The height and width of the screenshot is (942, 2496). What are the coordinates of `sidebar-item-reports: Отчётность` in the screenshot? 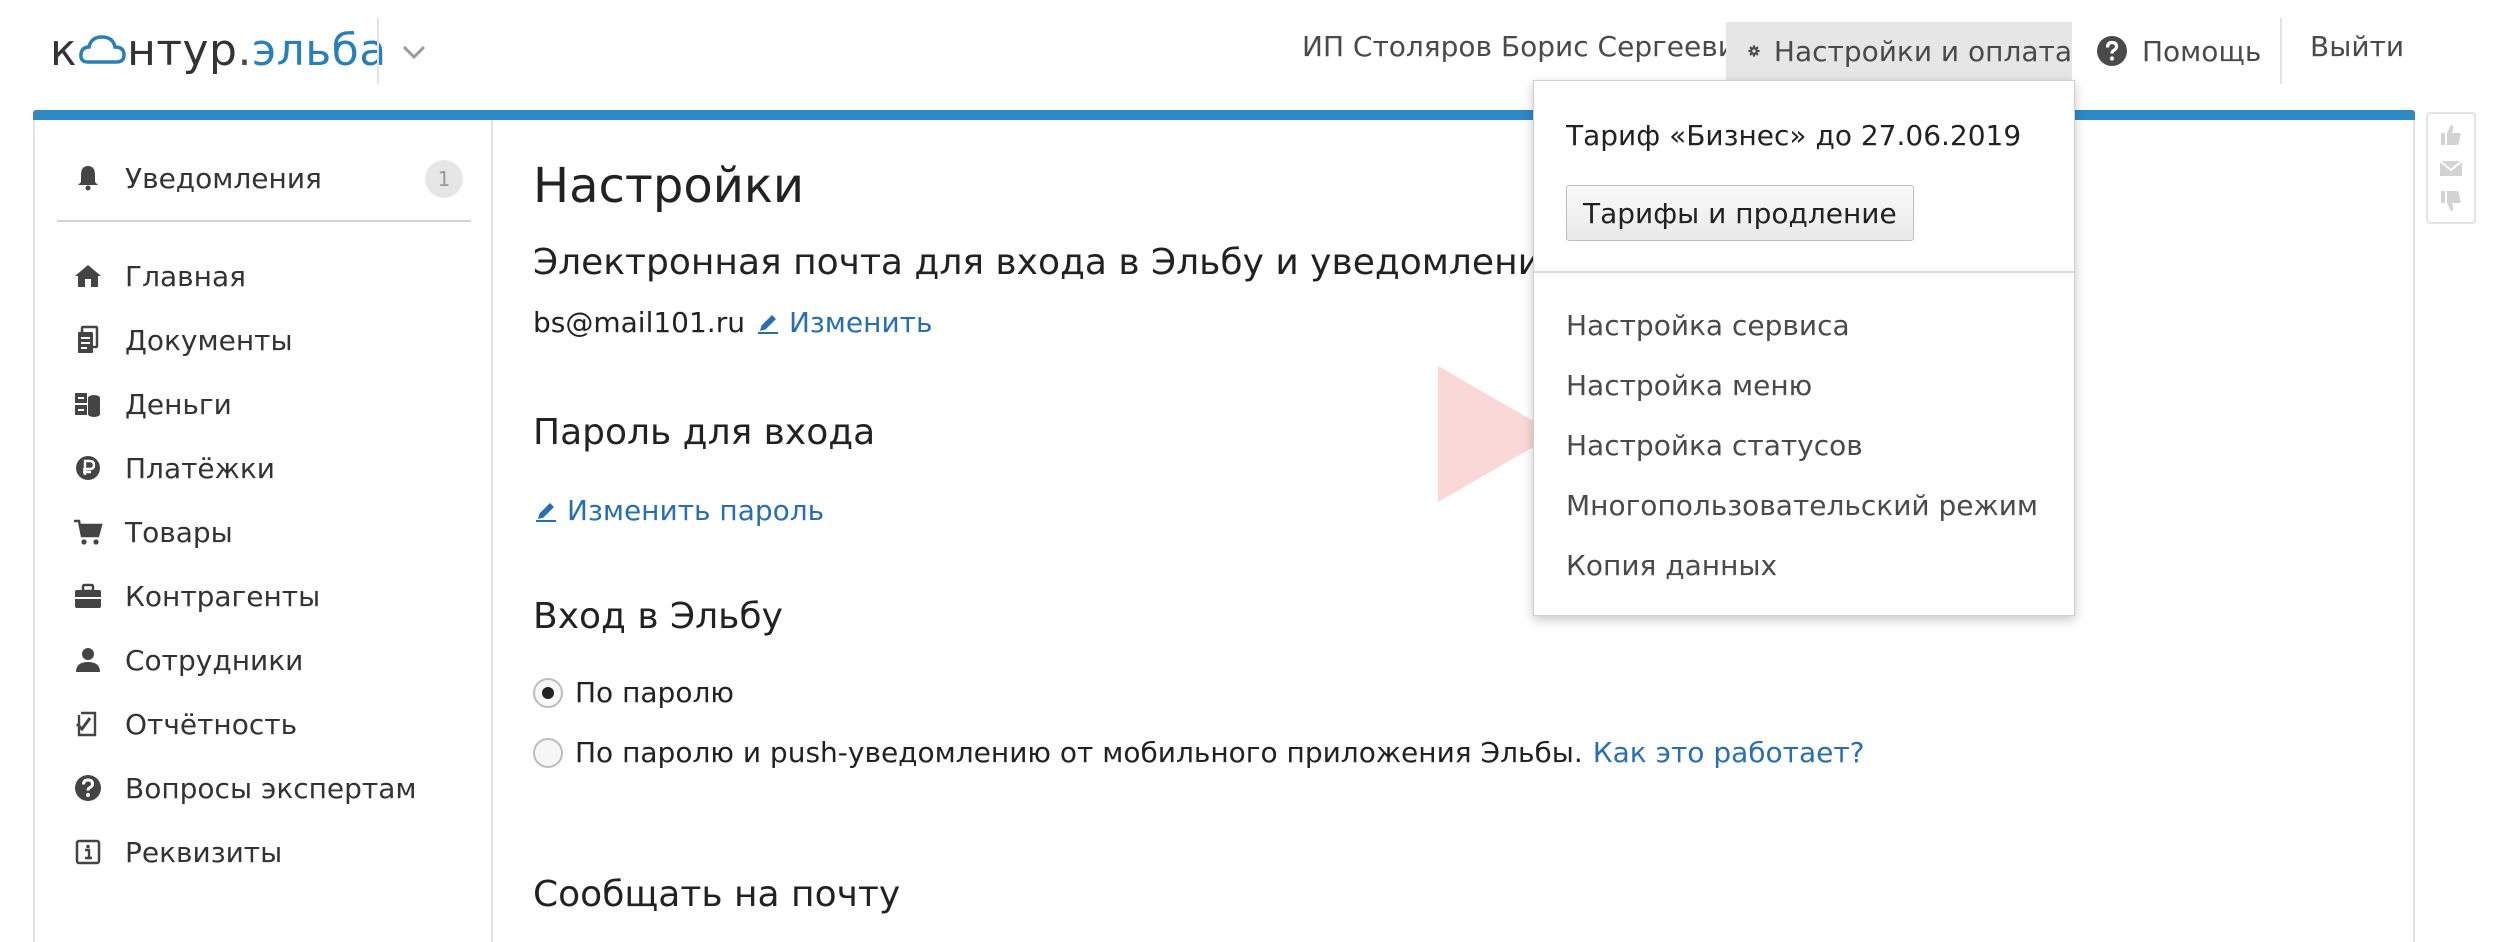 It's located at (265, 724).